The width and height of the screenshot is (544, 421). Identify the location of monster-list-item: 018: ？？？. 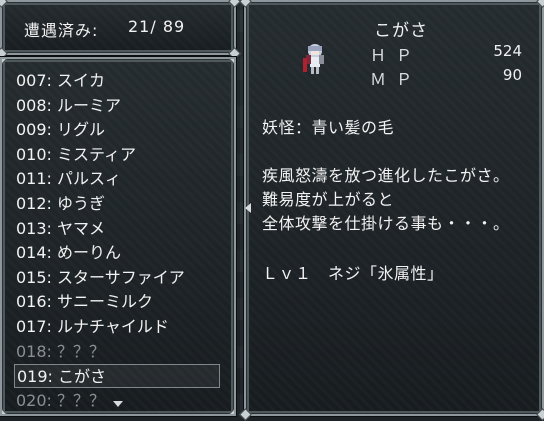
(119, 352).